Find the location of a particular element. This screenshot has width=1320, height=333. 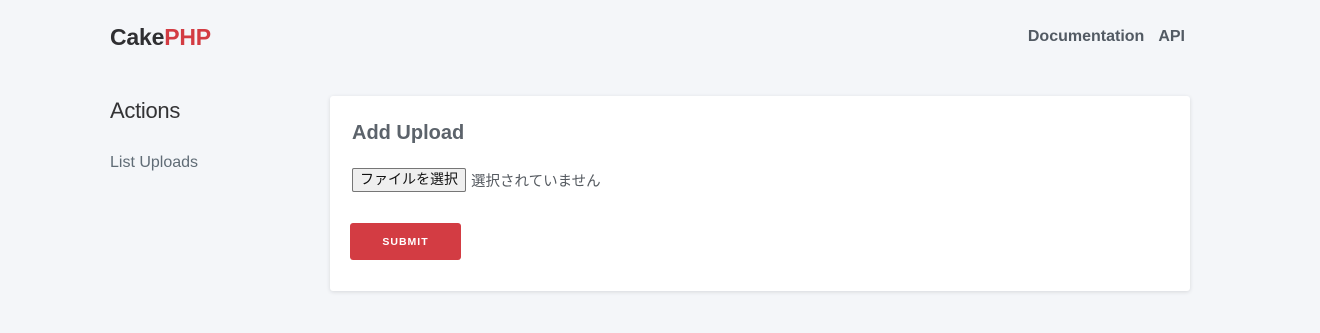

actions-heading: Actions is located at coordinates (145, 110).